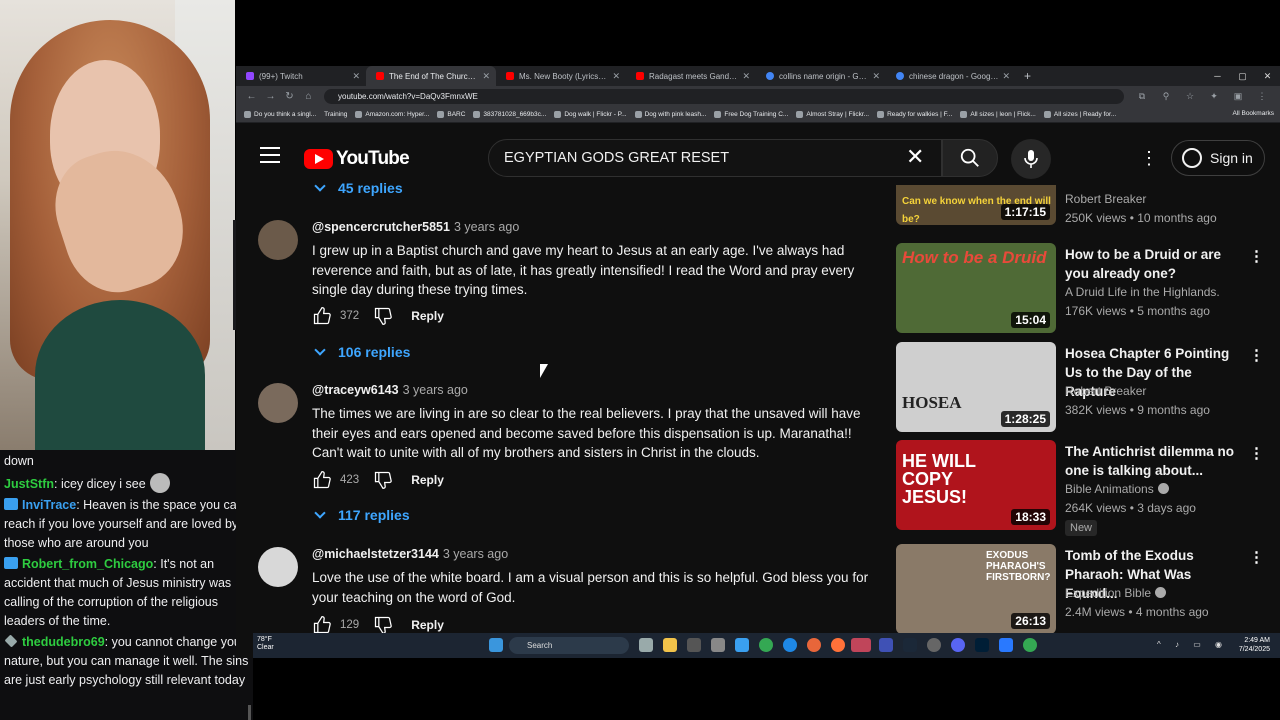 Image resolution: width=1280 pixels, height=720 pixels. What do you see at coordinates (362, 352) in the screenshot?
I see `replies-toggle: 106 replies` at bounding box center [362, 352].